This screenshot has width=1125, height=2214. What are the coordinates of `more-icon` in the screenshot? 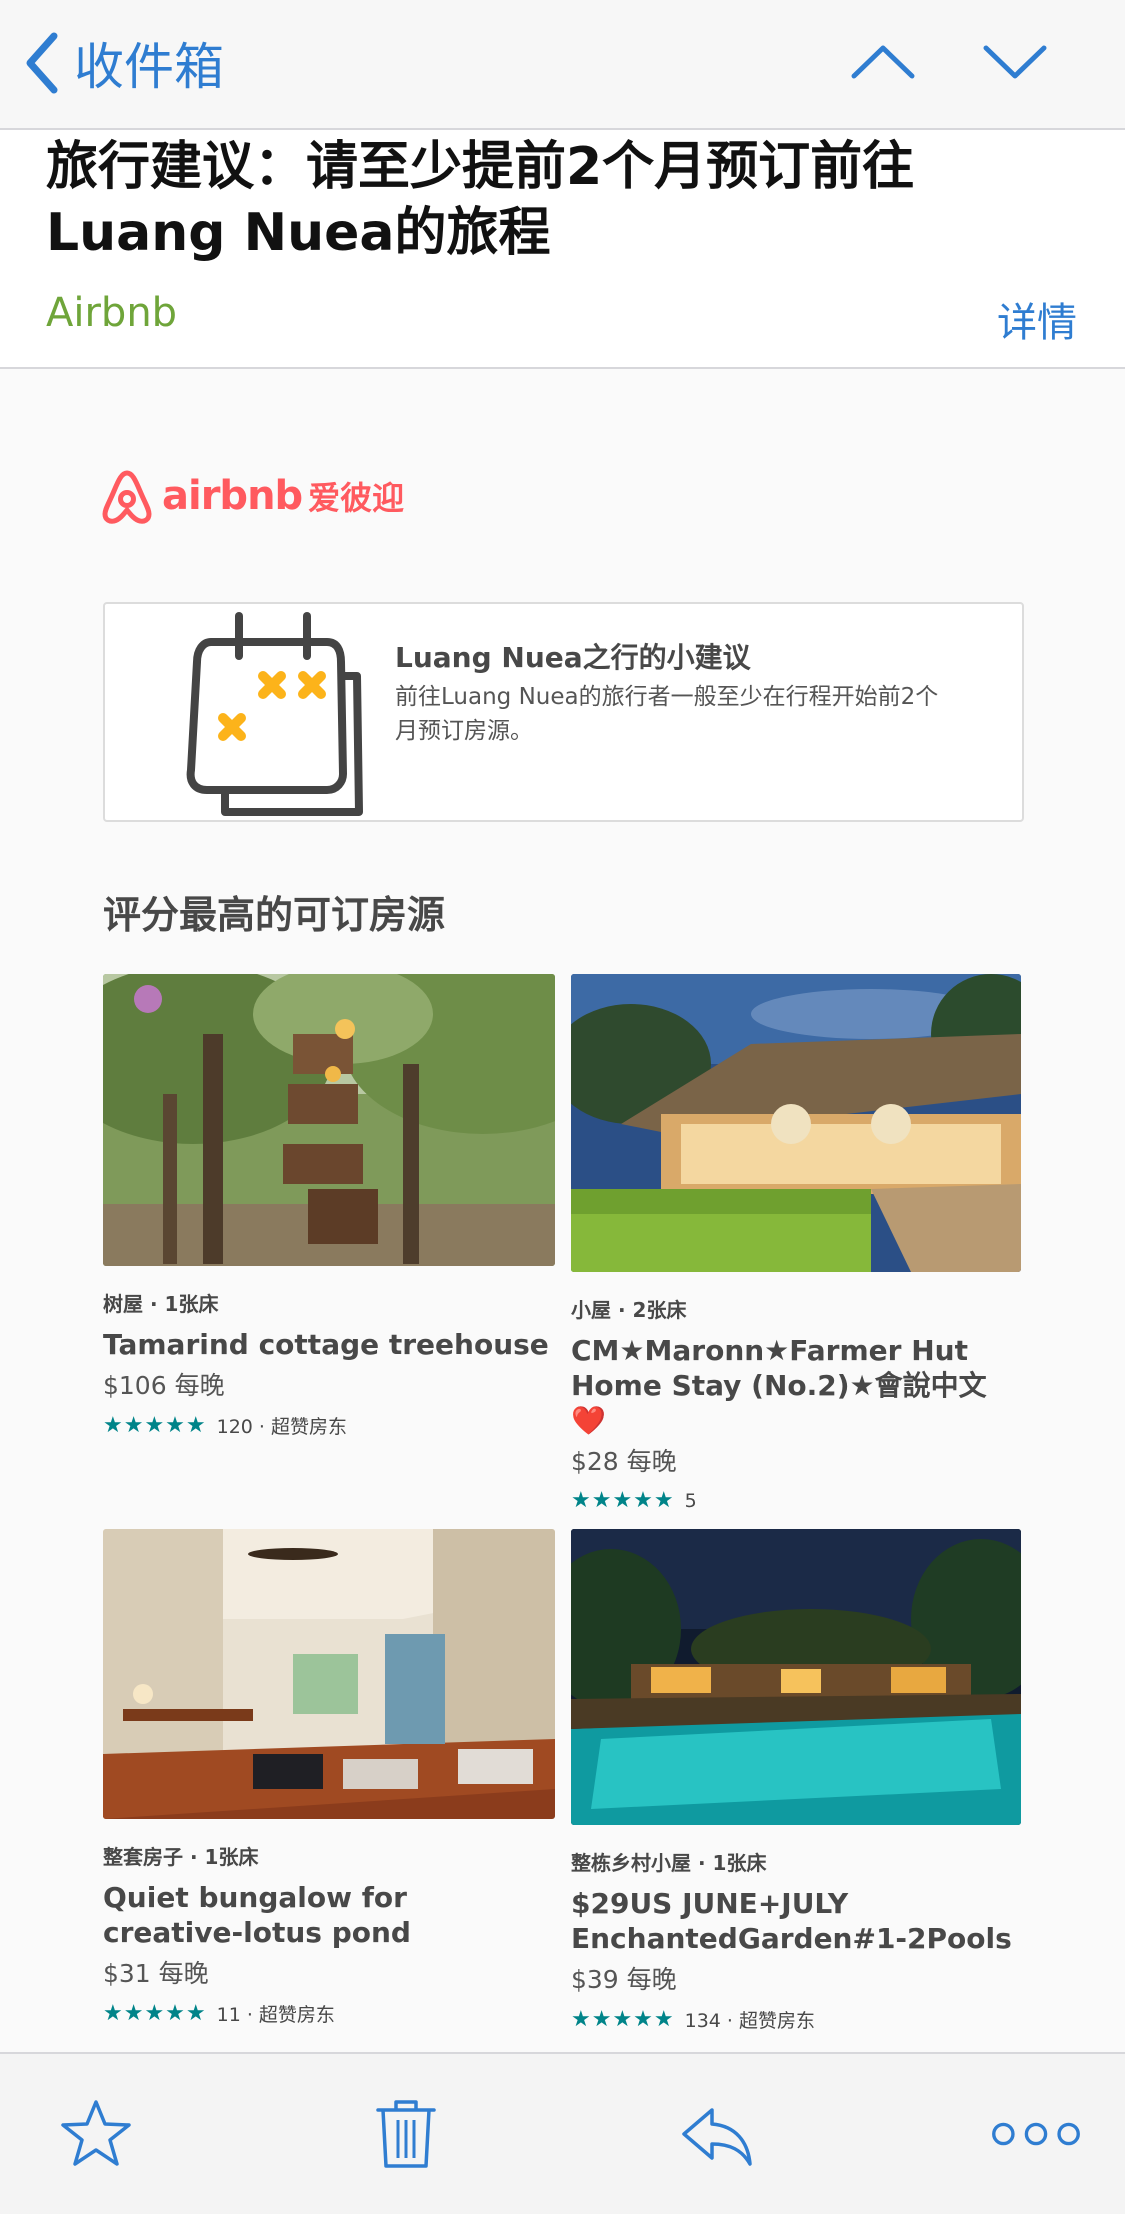 It's located at (1036, 2134).